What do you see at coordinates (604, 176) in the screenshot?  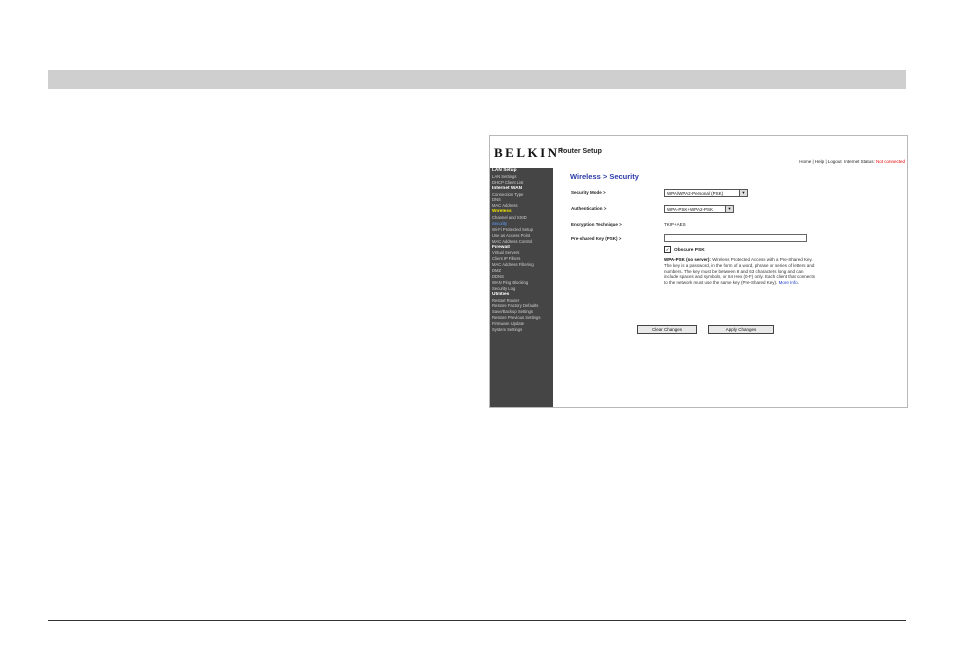 I see `page-title: Wireless > Security` at bounding box center [604, 176].